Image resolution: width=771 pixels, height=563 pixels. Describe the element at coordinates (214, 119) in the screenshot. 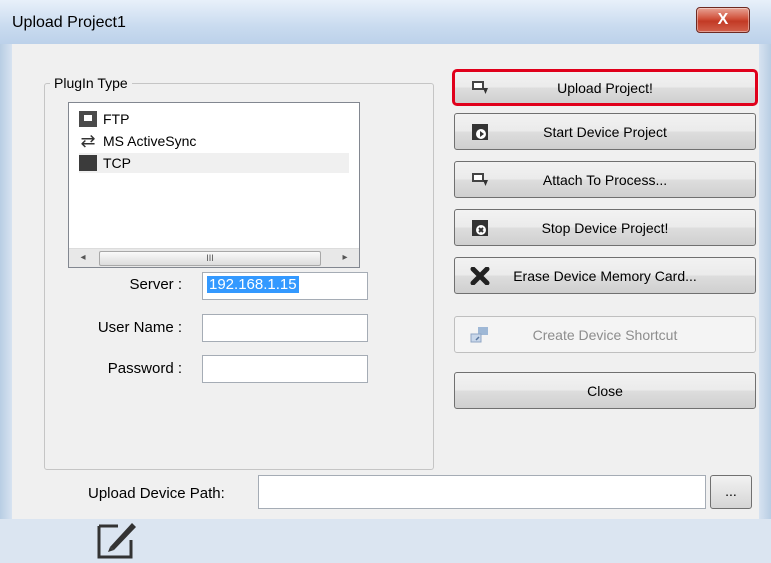

I see `list-item-ftp: FTP` at that location.